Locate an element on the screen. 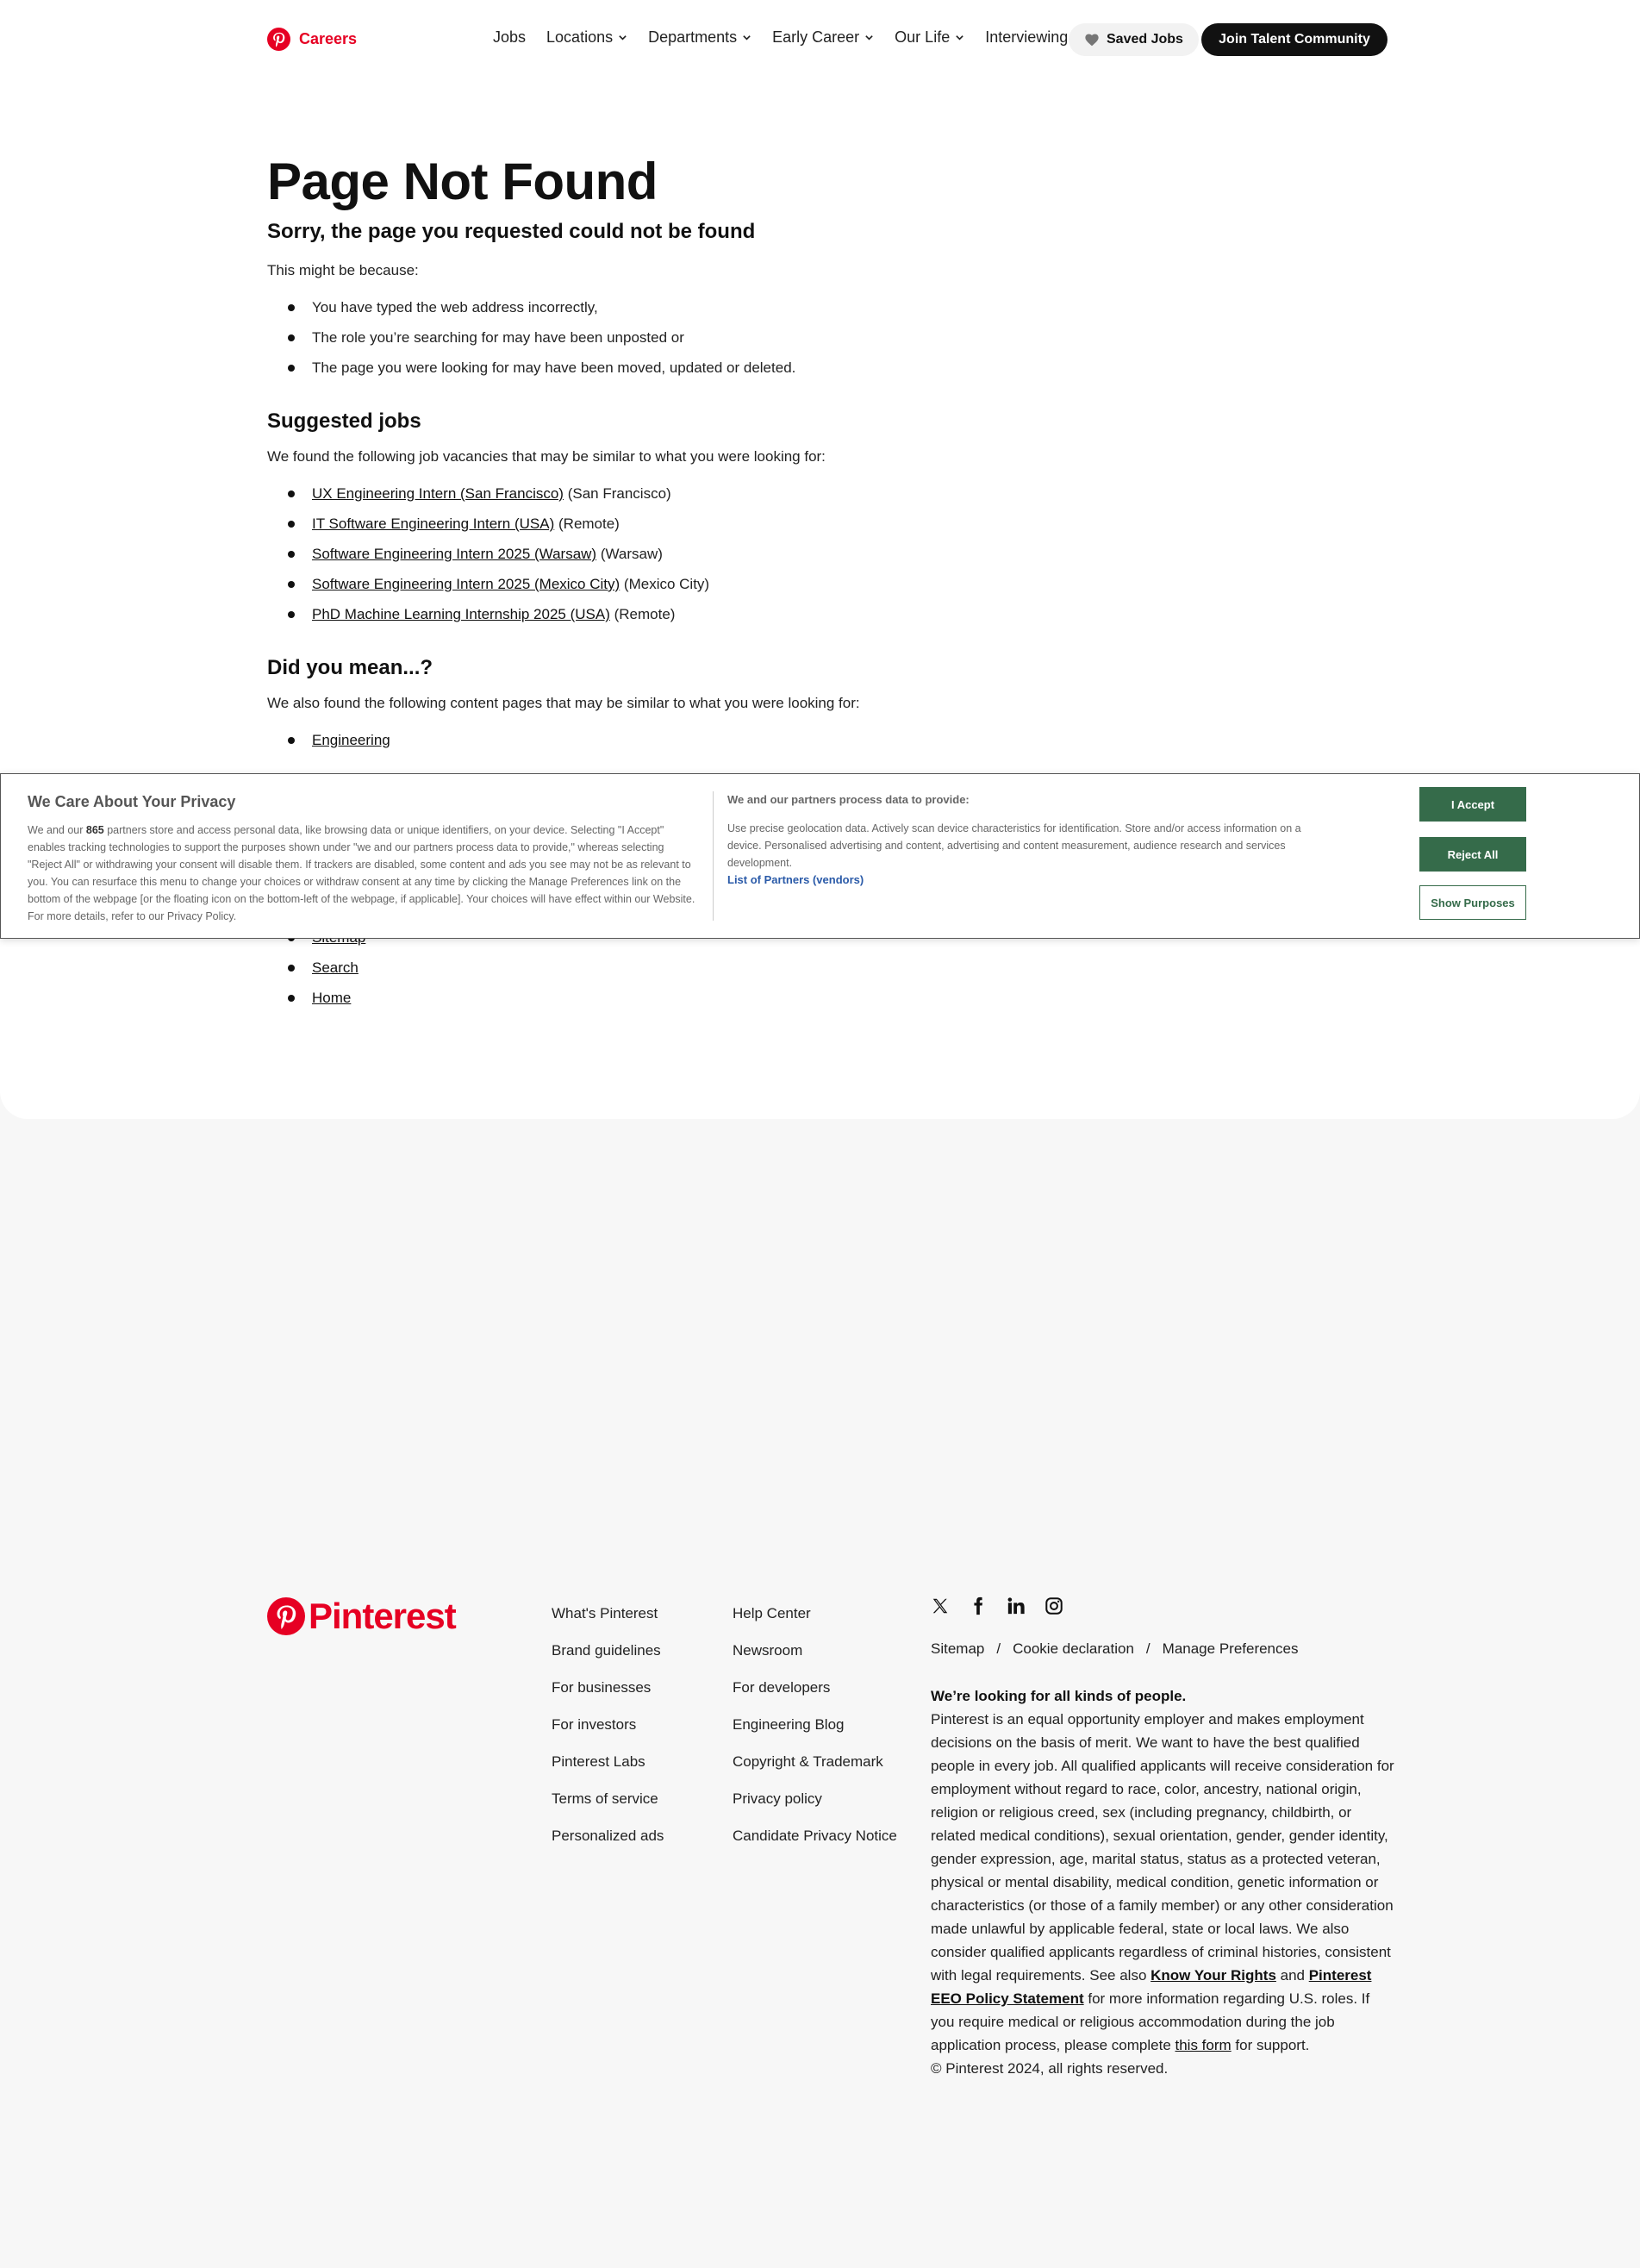 This screenshot has width=1640, height=2268. content-pages-list: Engineering is located at coordinates (741, 745).